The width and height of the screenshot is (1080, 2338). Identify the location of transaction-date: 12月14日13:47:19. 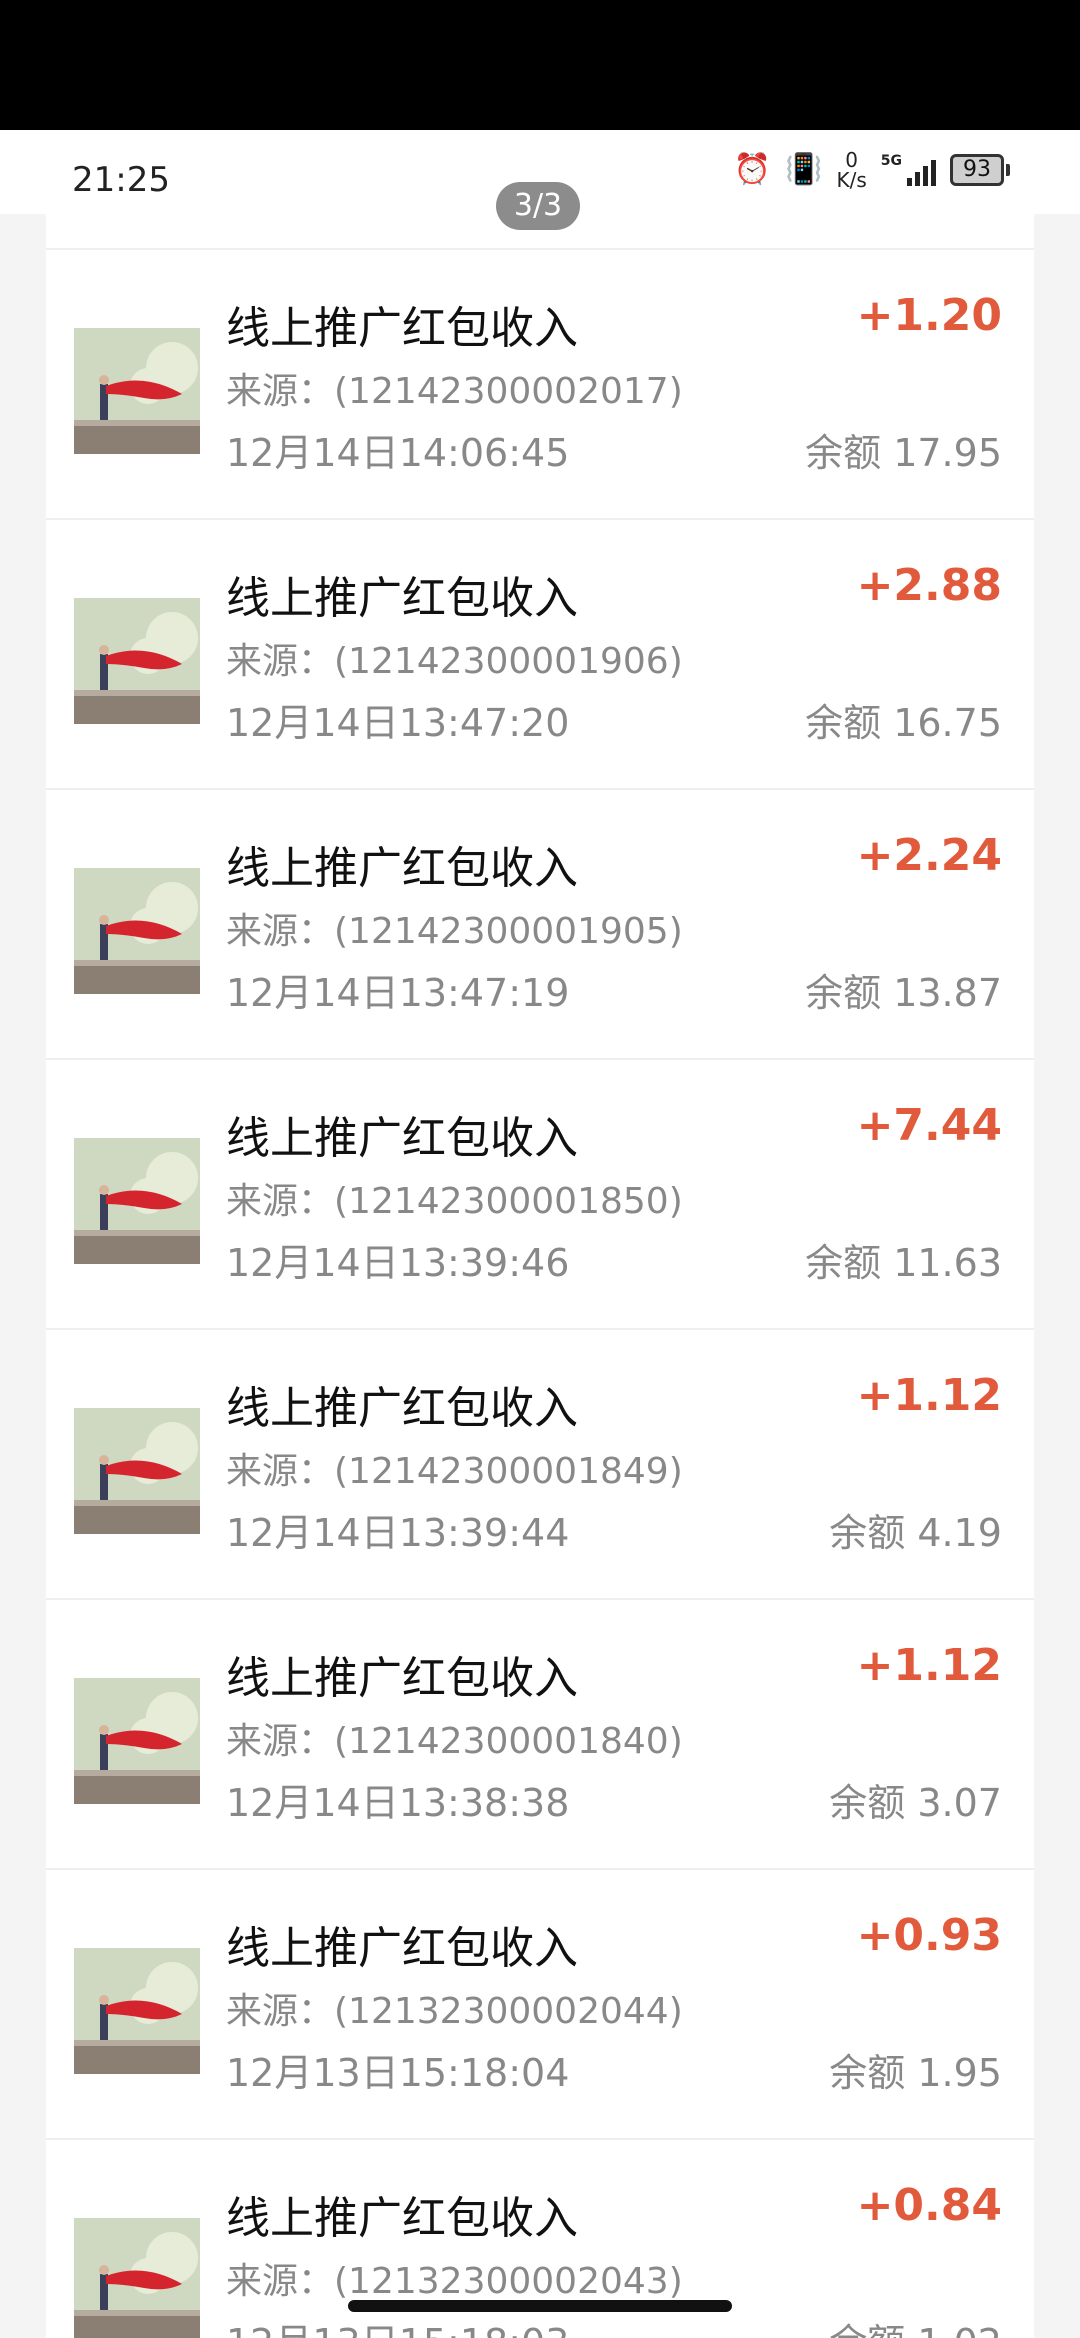
(398, 993).